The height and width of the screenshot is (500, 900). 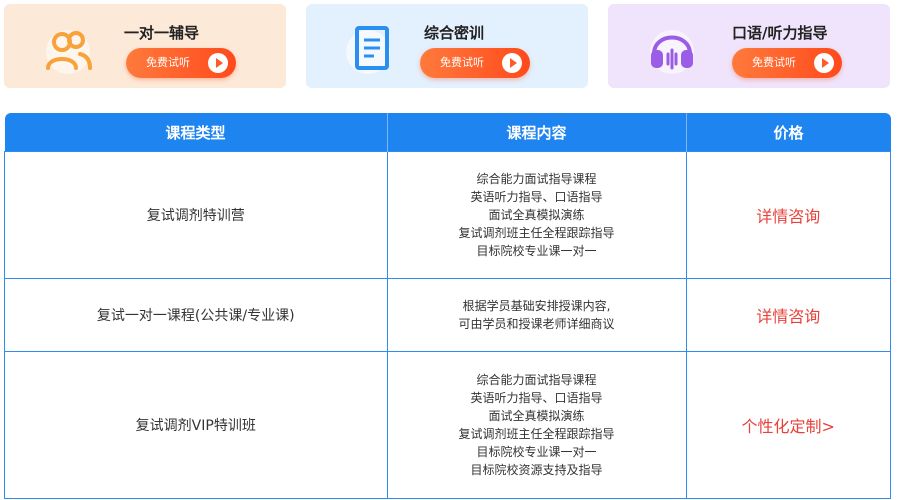 I want to click on course-type: 复试调剂特训营, so click(x=196, y=215).